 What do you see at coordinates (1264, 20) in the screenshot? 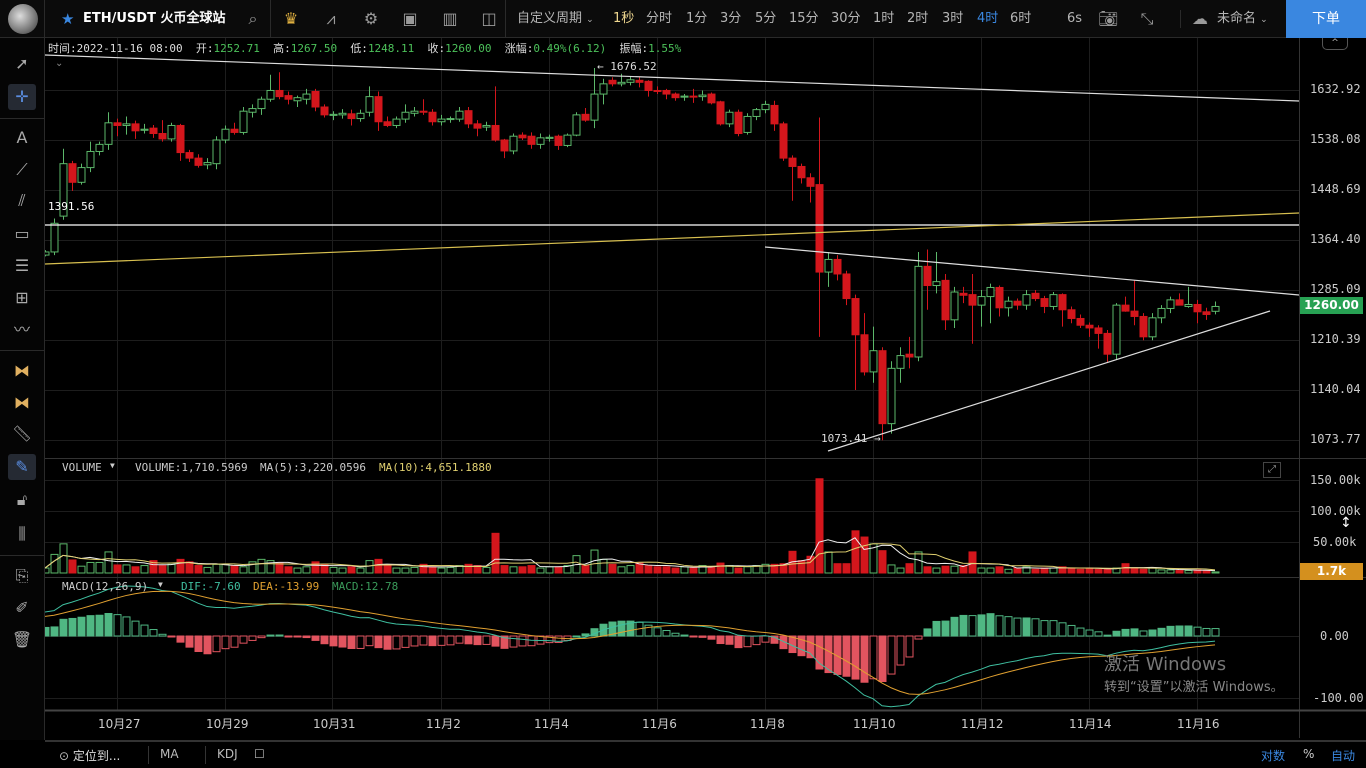
I see `chevron-down-icon: ⌄` at bounding box center [1264, 20].